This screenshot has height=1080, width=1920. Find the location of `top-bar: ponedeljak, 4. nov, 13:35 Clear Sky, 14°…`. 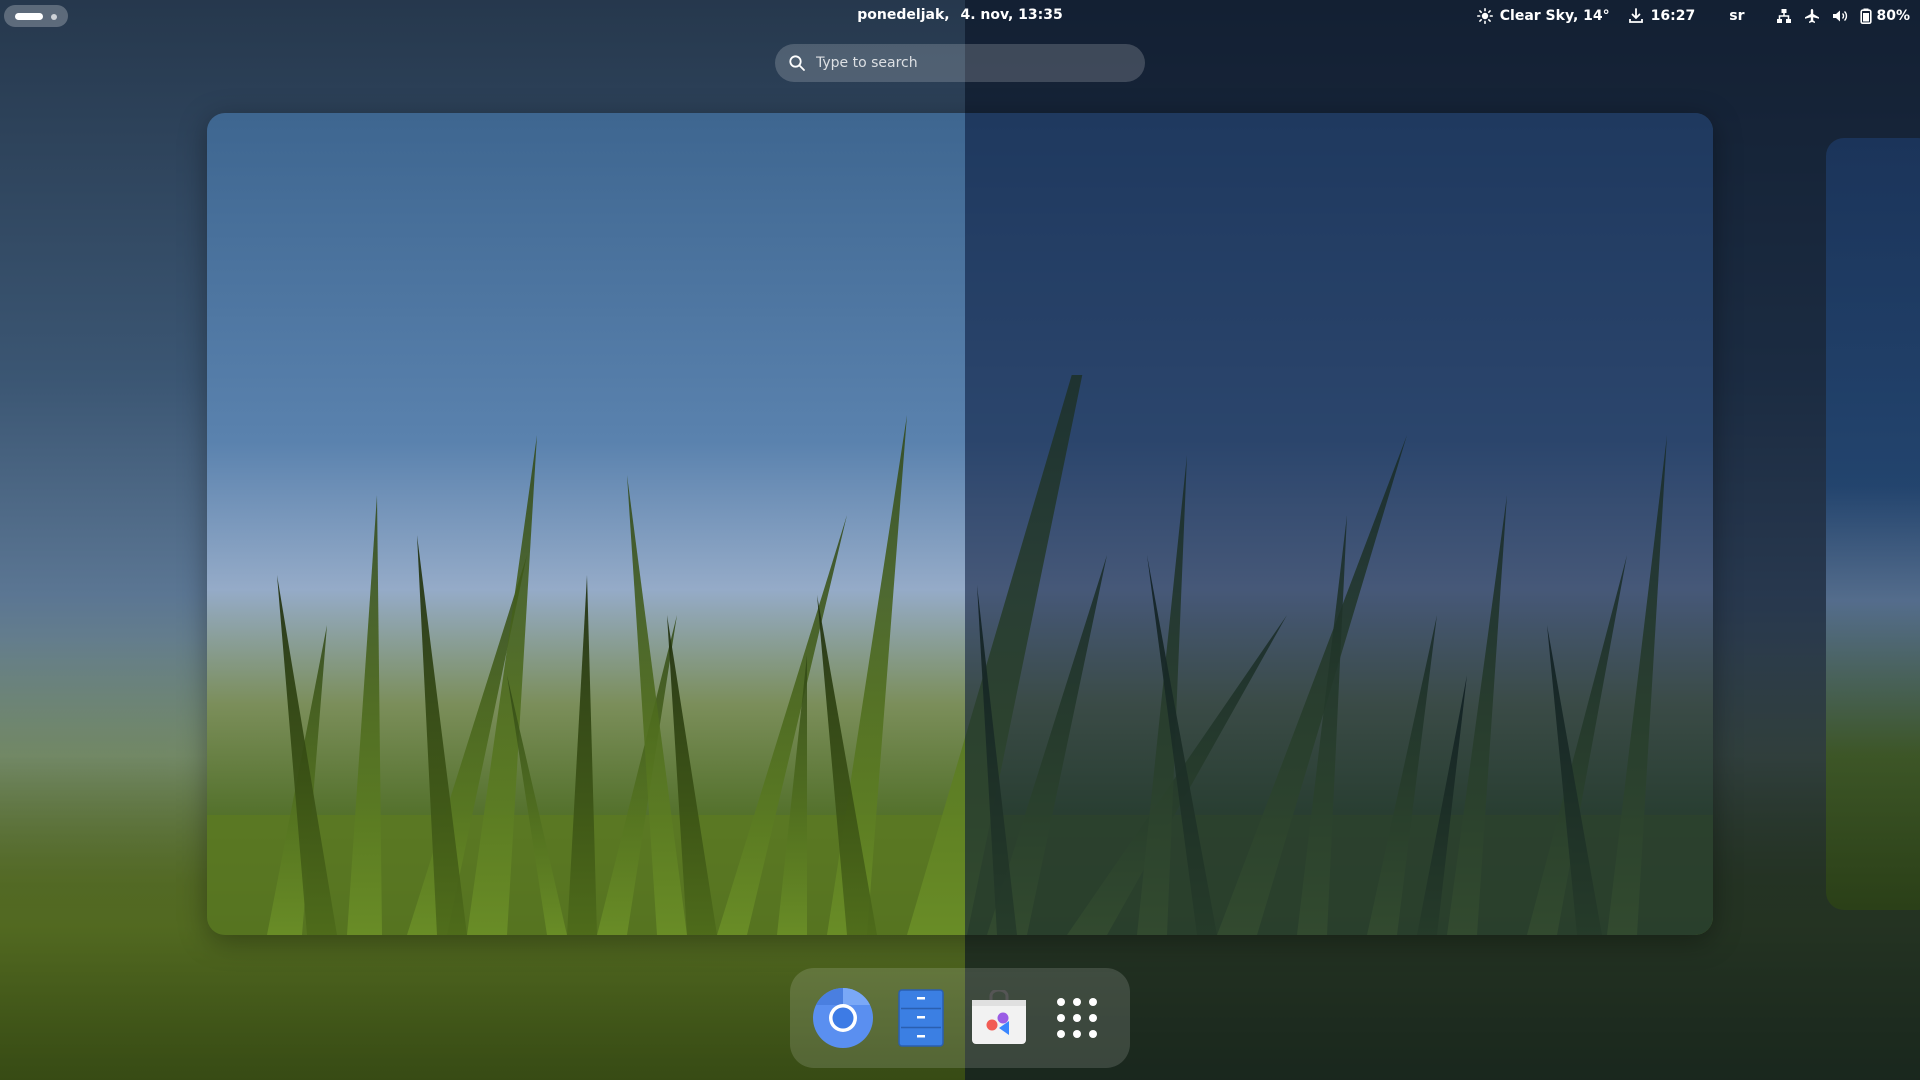

top-bar: ponedeljak, 4. nov, 13:35 Clear Sky, 14°… is located at coordinates (960, 16).